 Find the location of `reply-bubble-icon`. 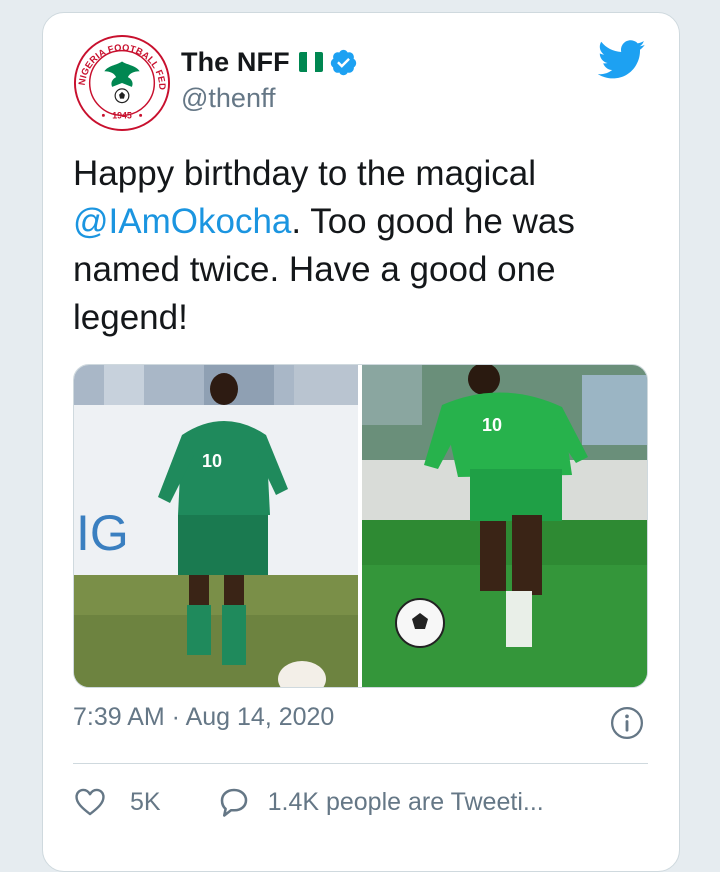

reply-bubble-icon is located at coordinates (234, 802).